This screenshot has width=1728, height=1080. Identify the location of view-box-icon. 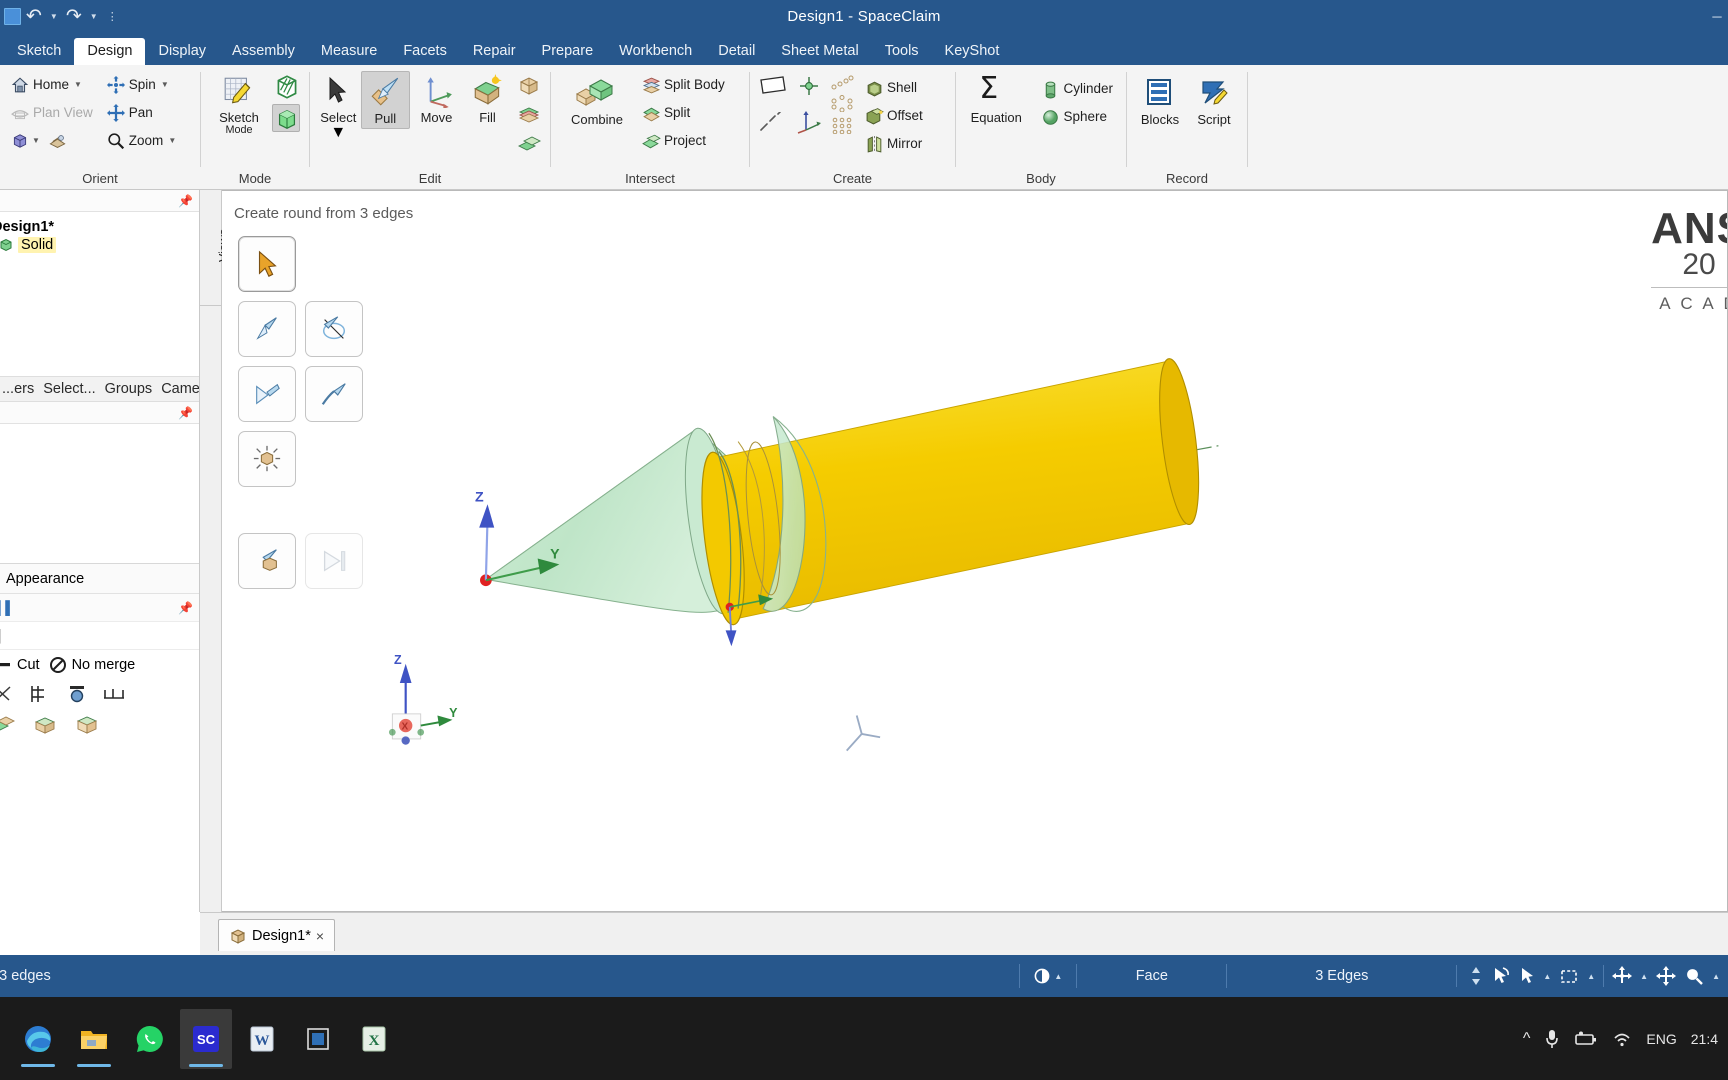
(57, 141).